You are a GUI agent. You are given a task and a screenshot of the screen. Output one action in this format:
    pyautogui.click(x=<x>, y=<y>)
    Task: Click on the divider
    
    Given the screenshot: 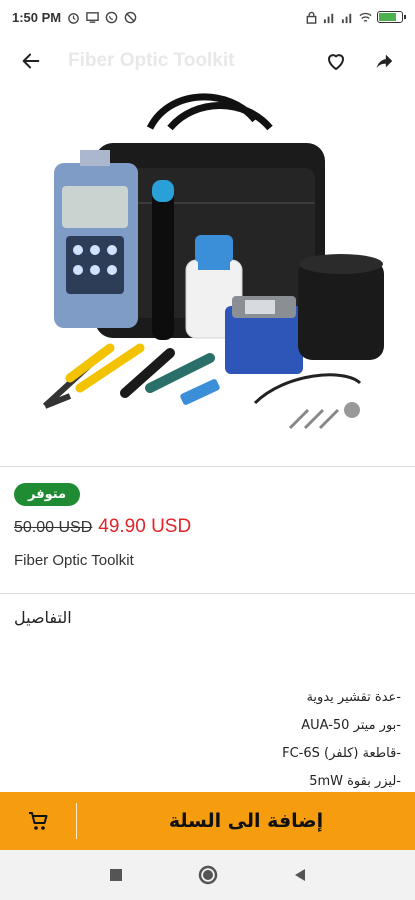 What is the action you would take?
    pyautogui.click(x=76, y=821)
    